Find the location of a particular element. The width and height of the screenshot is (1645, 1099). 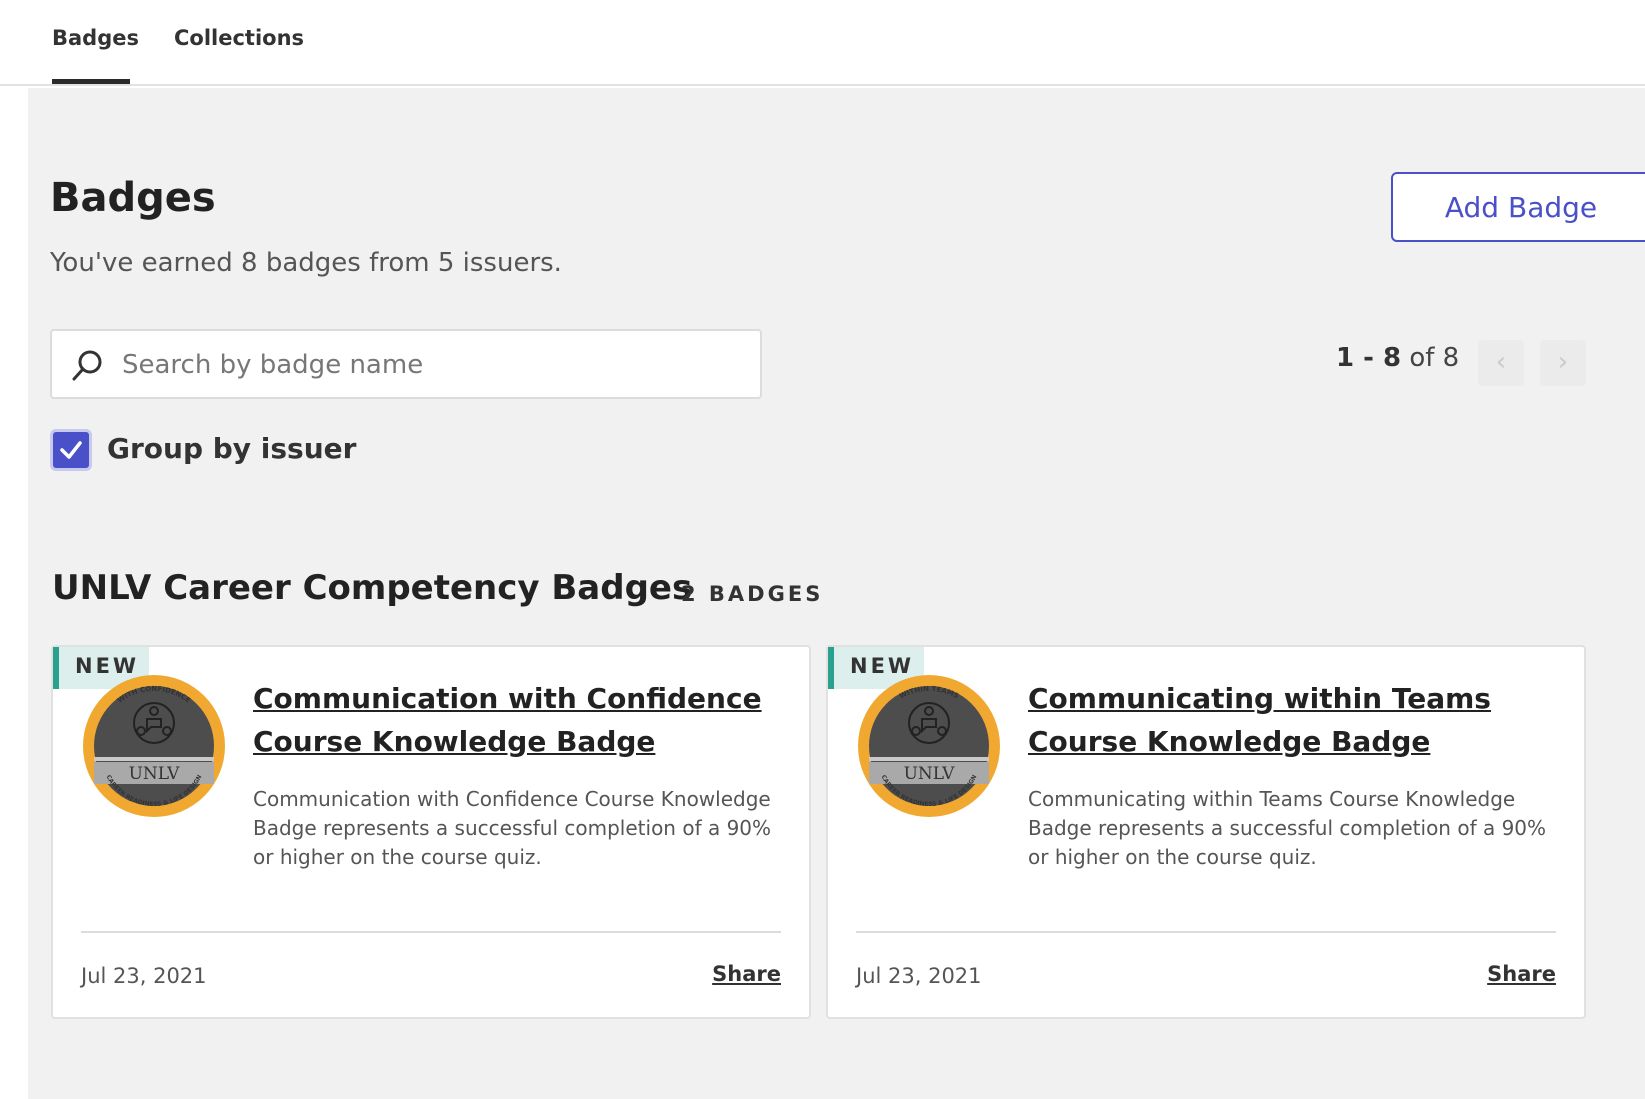

add-badge-button: Add Badge is located at coordinates (1518, 207).